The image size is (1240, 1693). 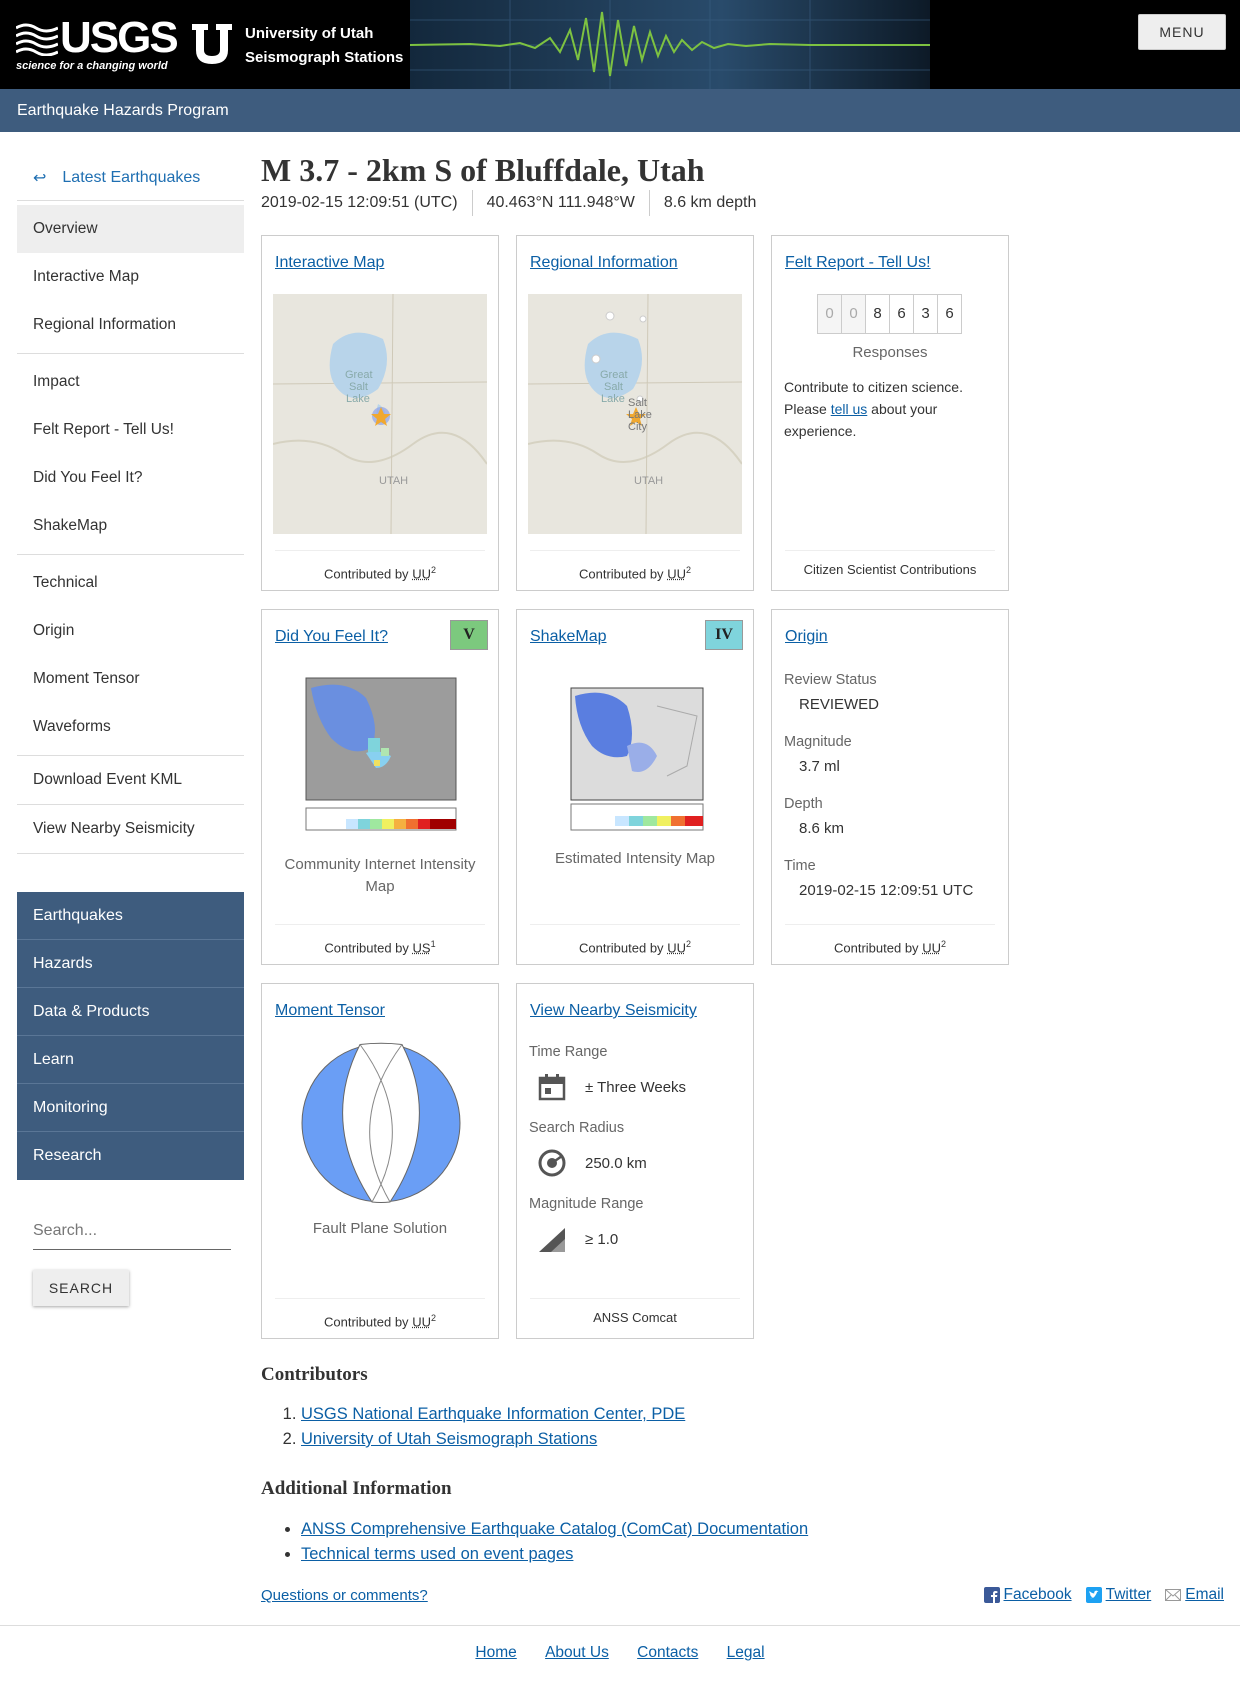 I want to click on facebook-link: Facebook, so click(x=1038, y=1595).